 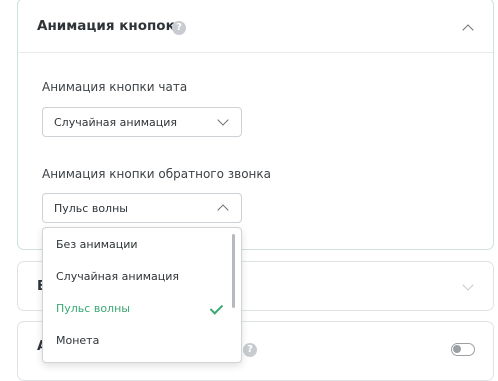 I want to click on checkmark-icon, so click(x=216, y=308).